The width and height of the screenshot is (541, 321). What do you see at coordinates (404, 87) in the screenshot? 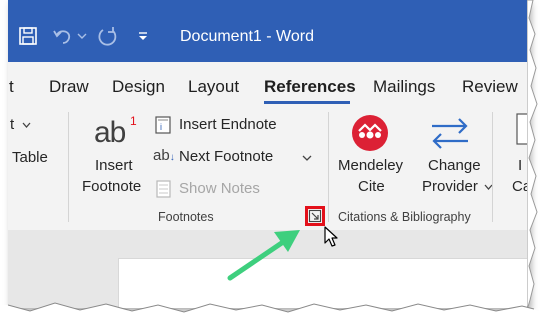
I see `tab-mailings: Mailings` at bounding box center [404, 87].